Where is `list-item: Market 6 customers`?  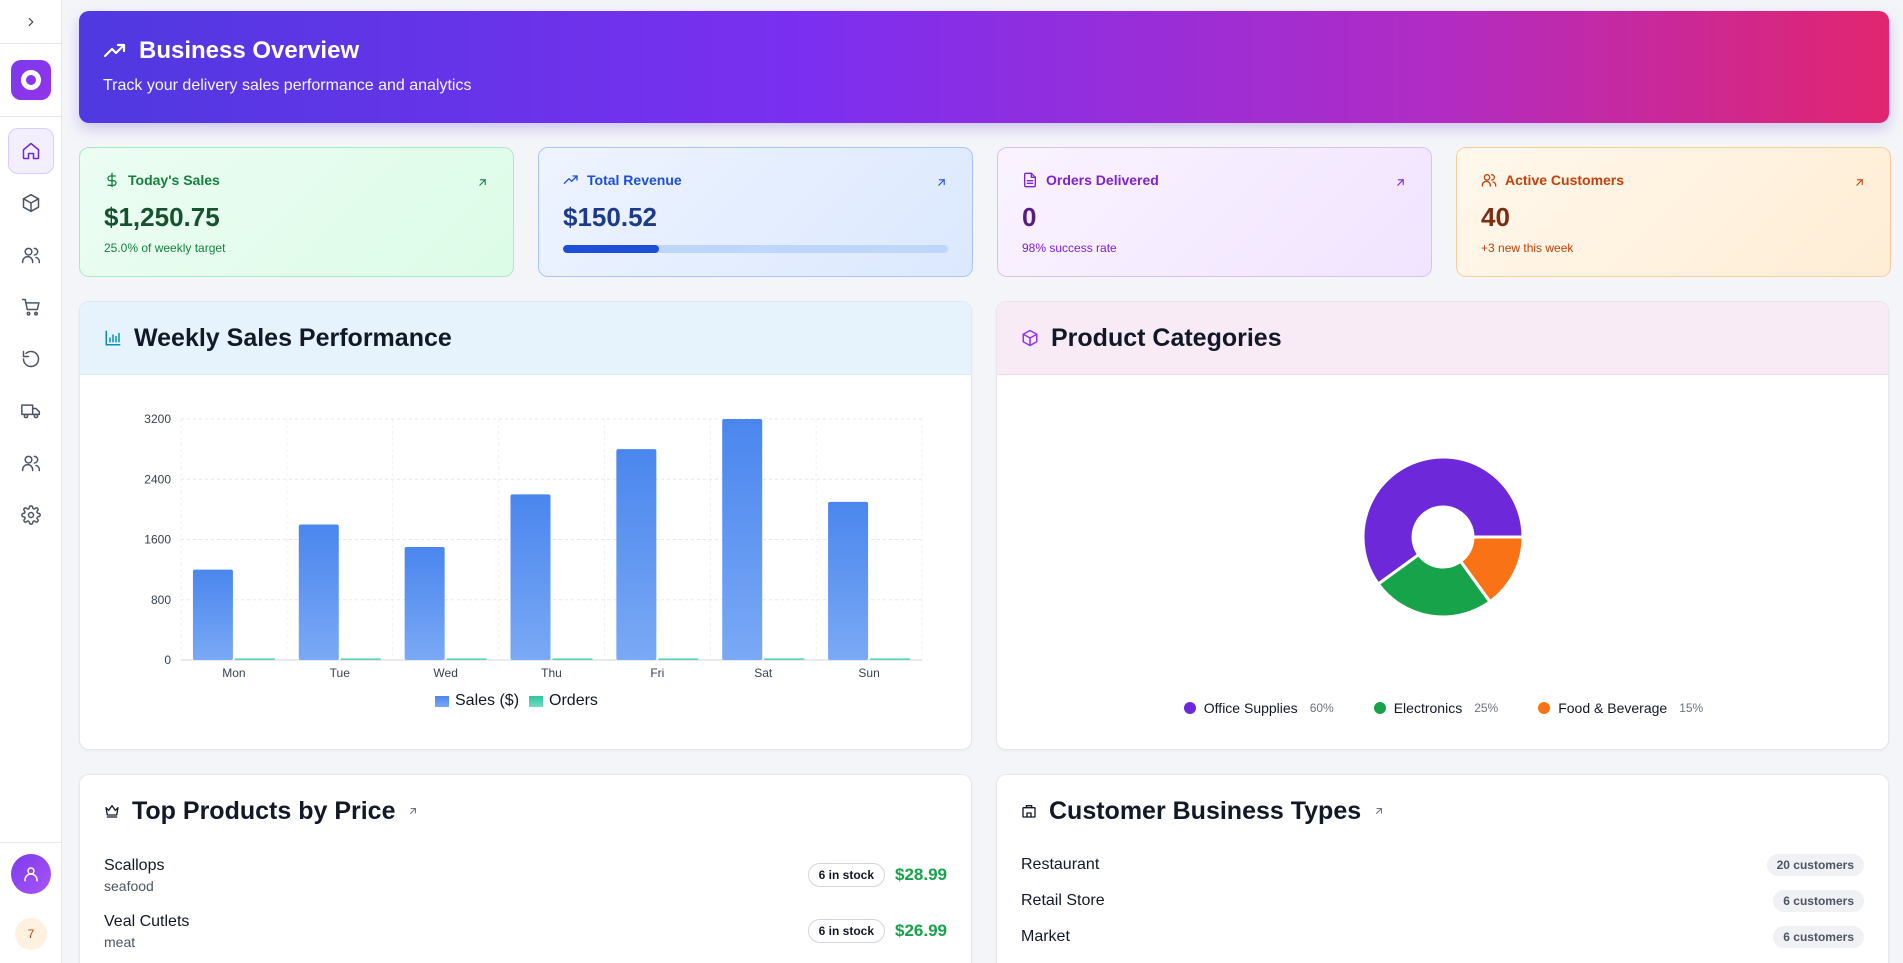 list-item: Market 6 customers is located at coordinates (1442, 937).